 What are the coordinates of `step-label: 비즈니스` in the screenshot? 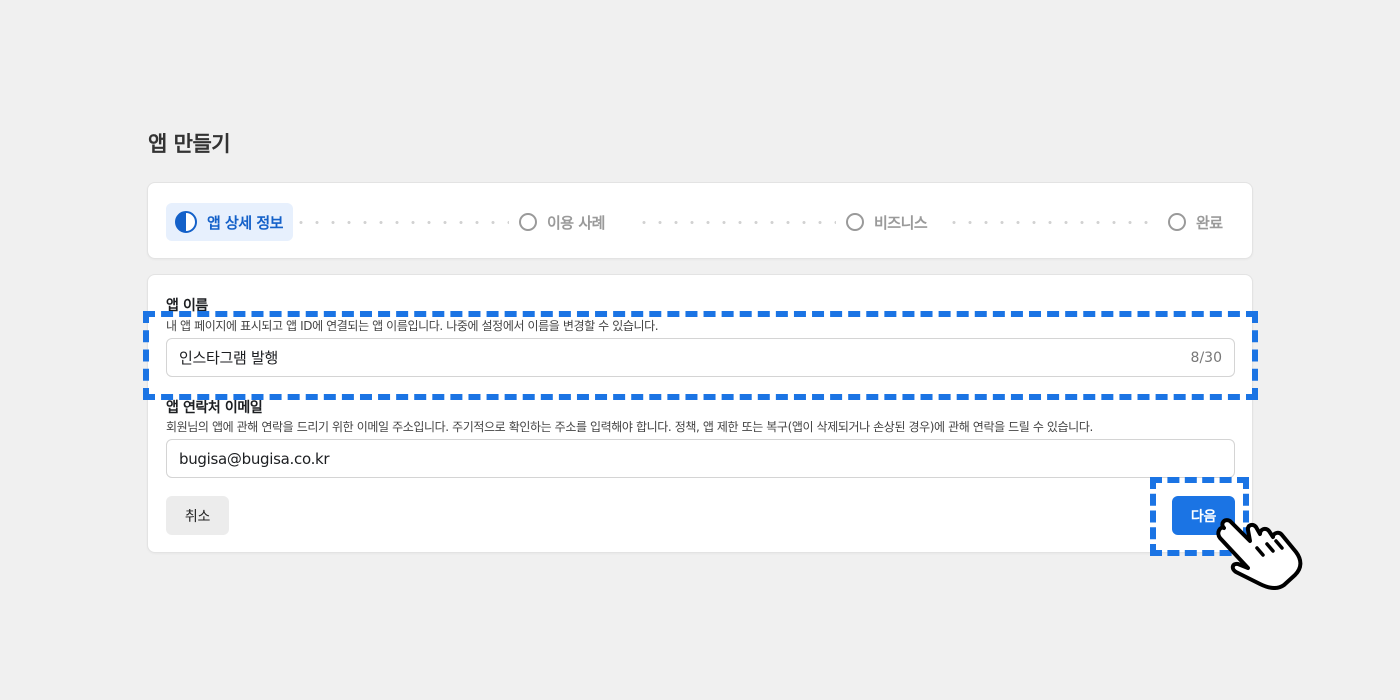 It's located at (901, 222).